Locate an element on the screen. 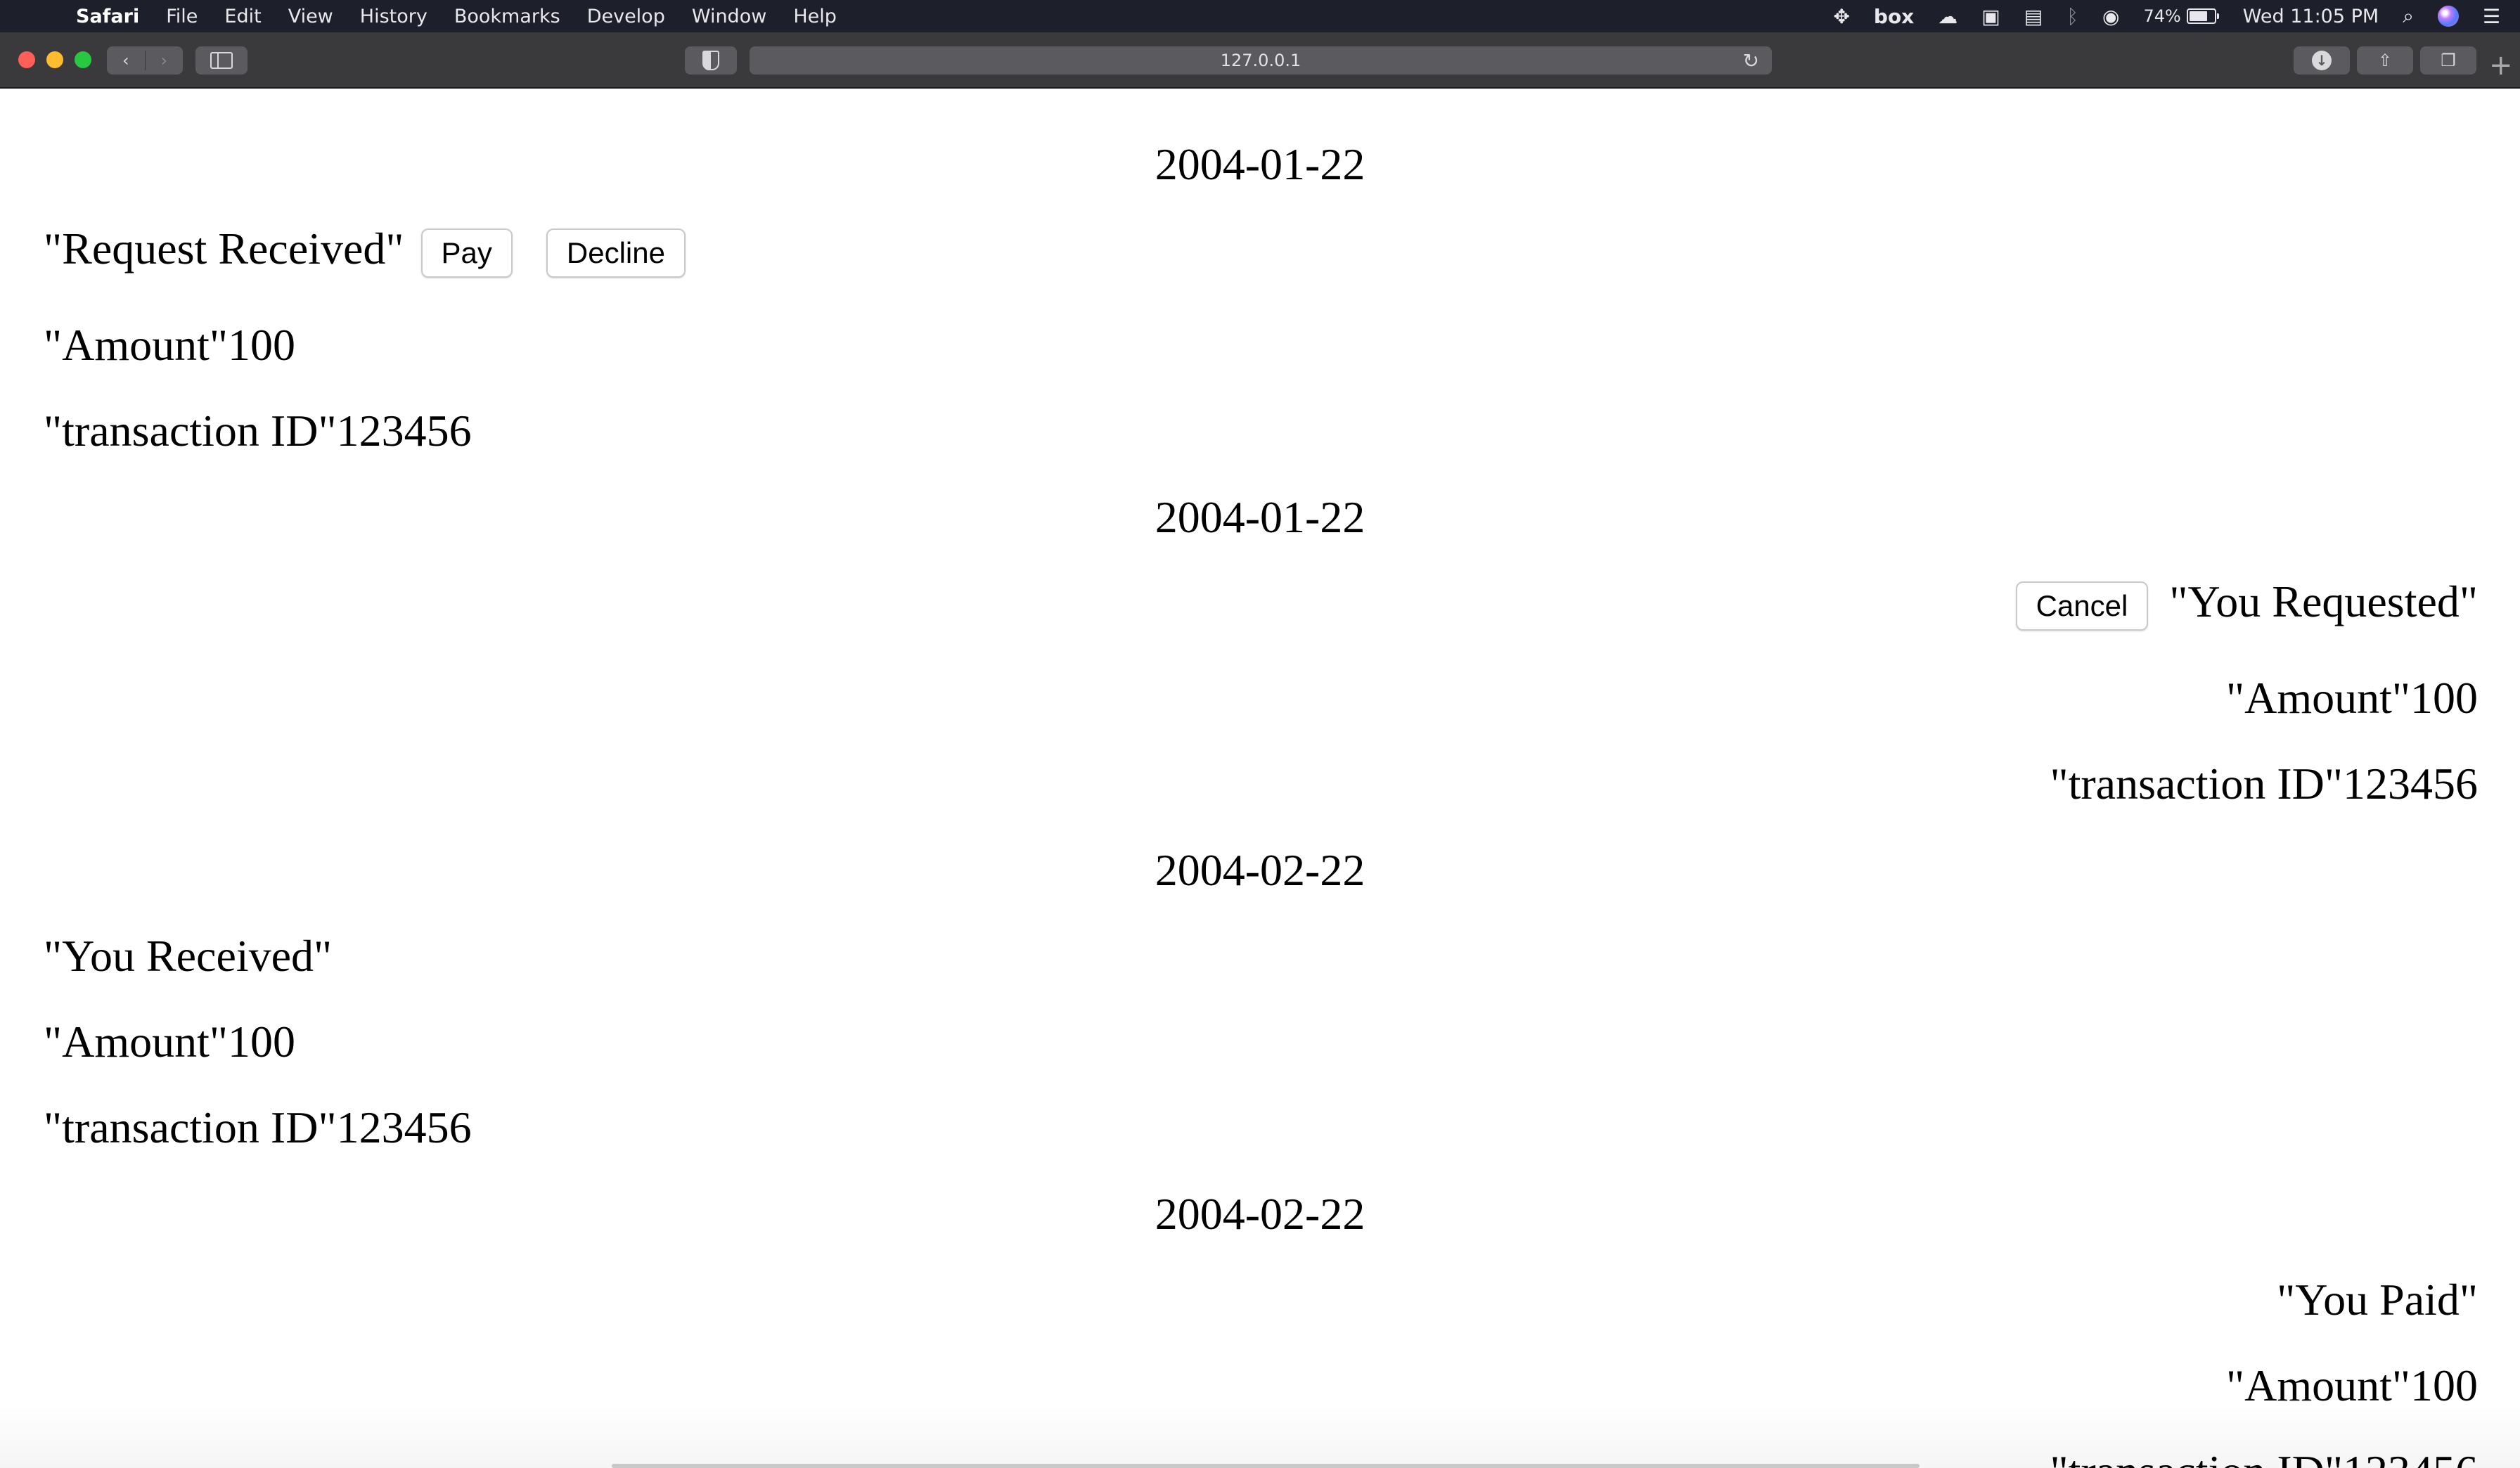 Image resolution: width=2520 pixels, height=1468 pixels. share-icon: ⇧ is located at coordinates (2385, 60).